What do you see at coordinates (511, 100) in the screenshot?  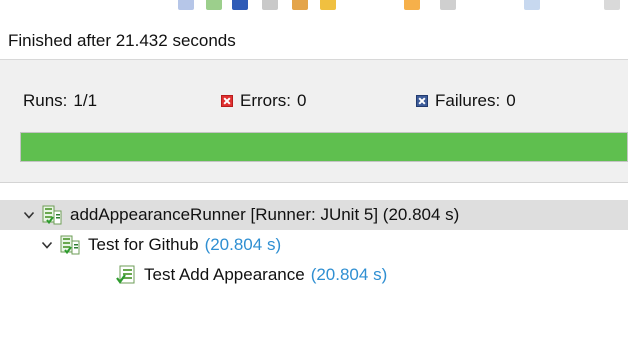 I see `failures-value: 0` at bounding box center [511, 100].